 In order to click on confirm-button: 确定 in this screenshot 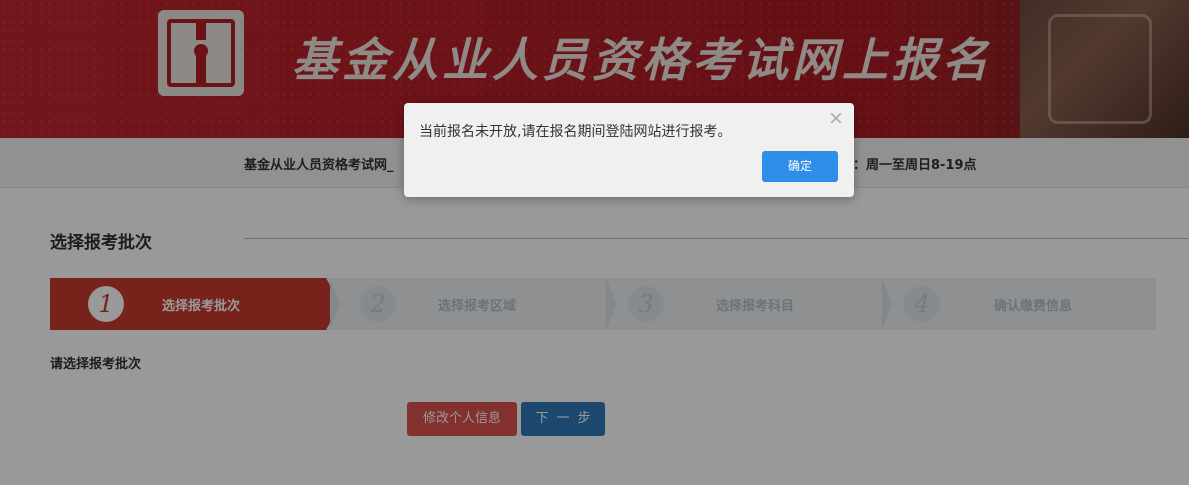, I will do `click(800, 166)`.